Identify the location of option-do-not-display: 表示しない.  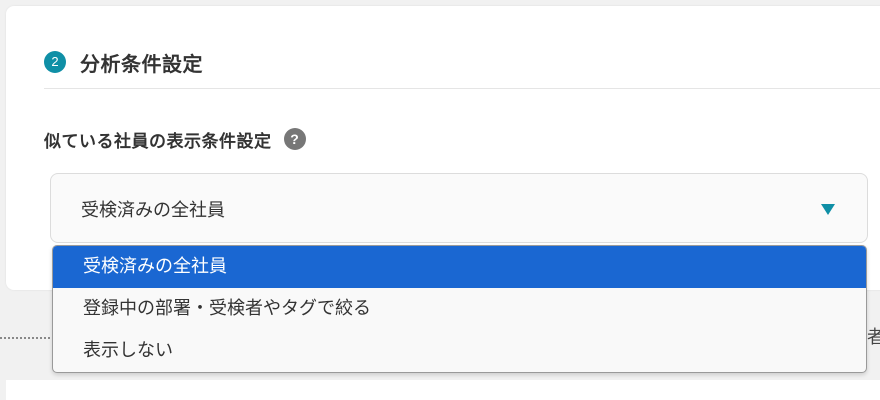
(459, 351).